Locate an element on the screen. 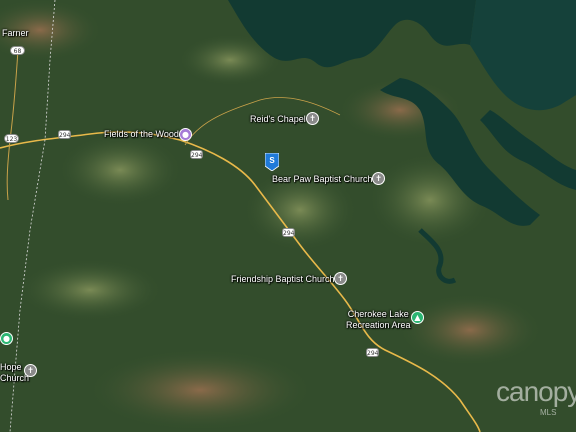 The height and width of the screenshot is (432, 576). listing-pin-icon: S is located at coordinates (272, 162).